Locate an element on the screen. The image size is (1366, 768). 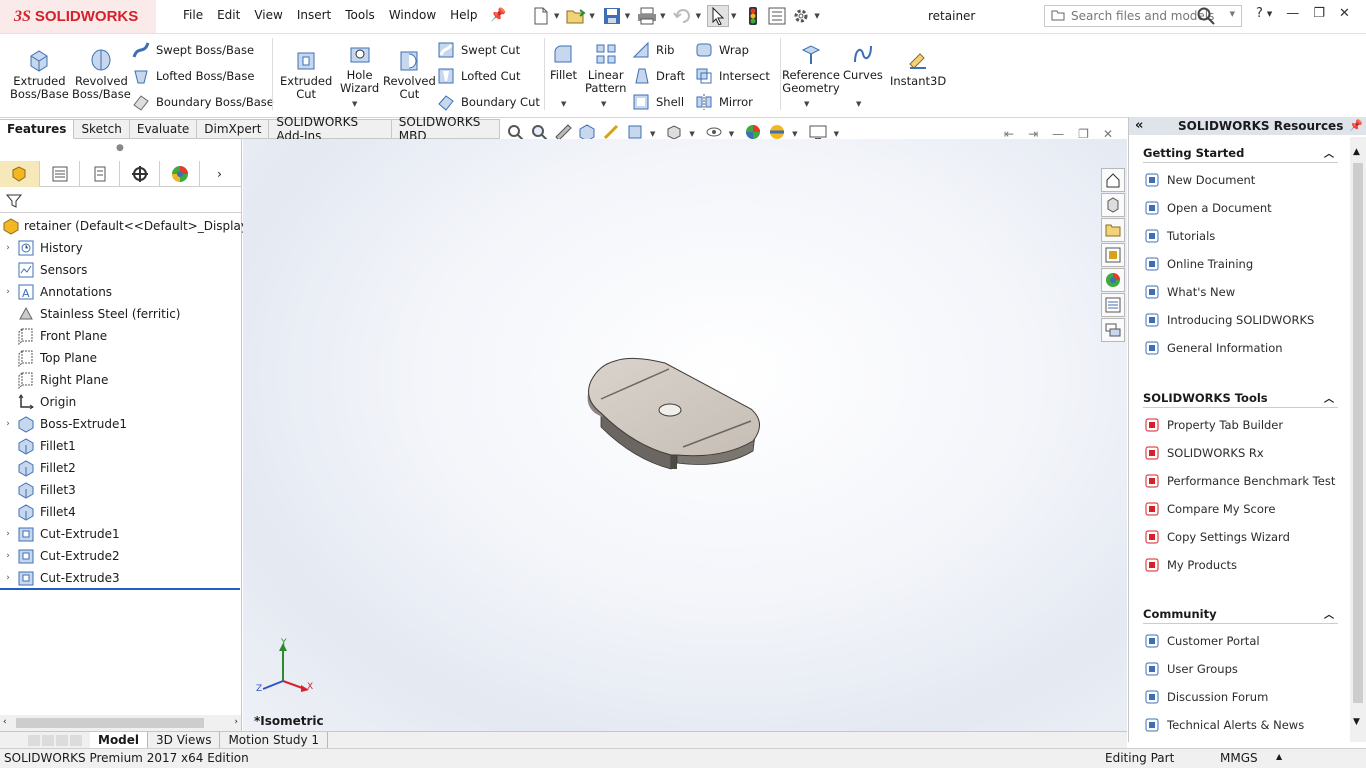
linear-pattern-button: Linear Pattern is located at coordinates (605, 68).